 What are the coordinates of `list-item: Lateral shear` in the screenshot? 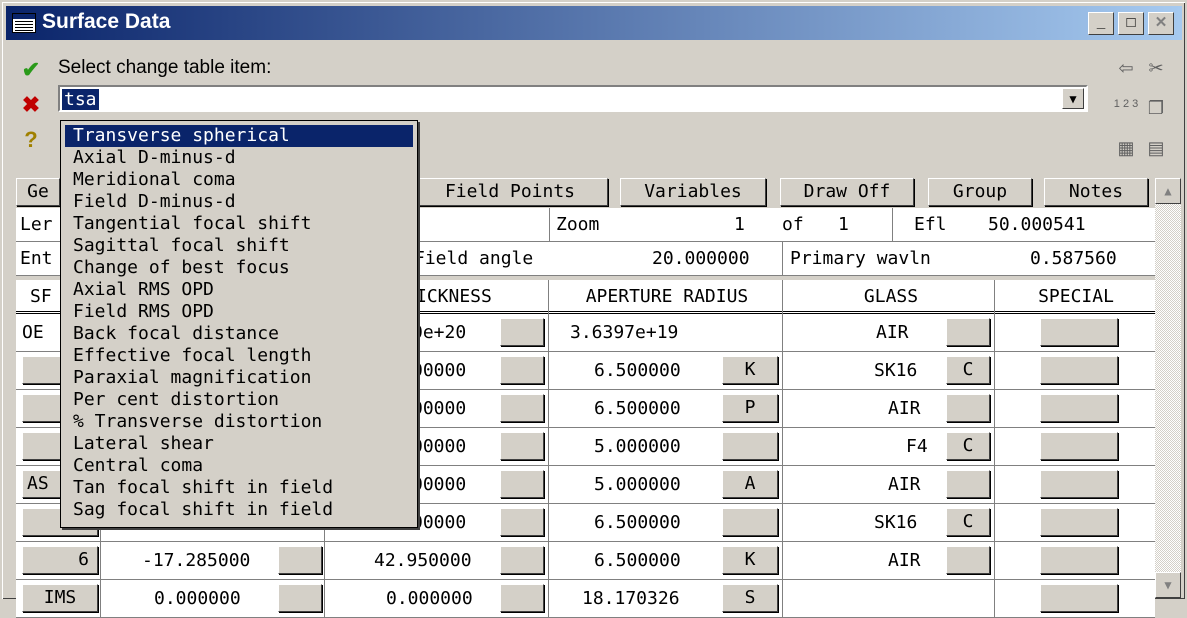 It's located at (239, 444).